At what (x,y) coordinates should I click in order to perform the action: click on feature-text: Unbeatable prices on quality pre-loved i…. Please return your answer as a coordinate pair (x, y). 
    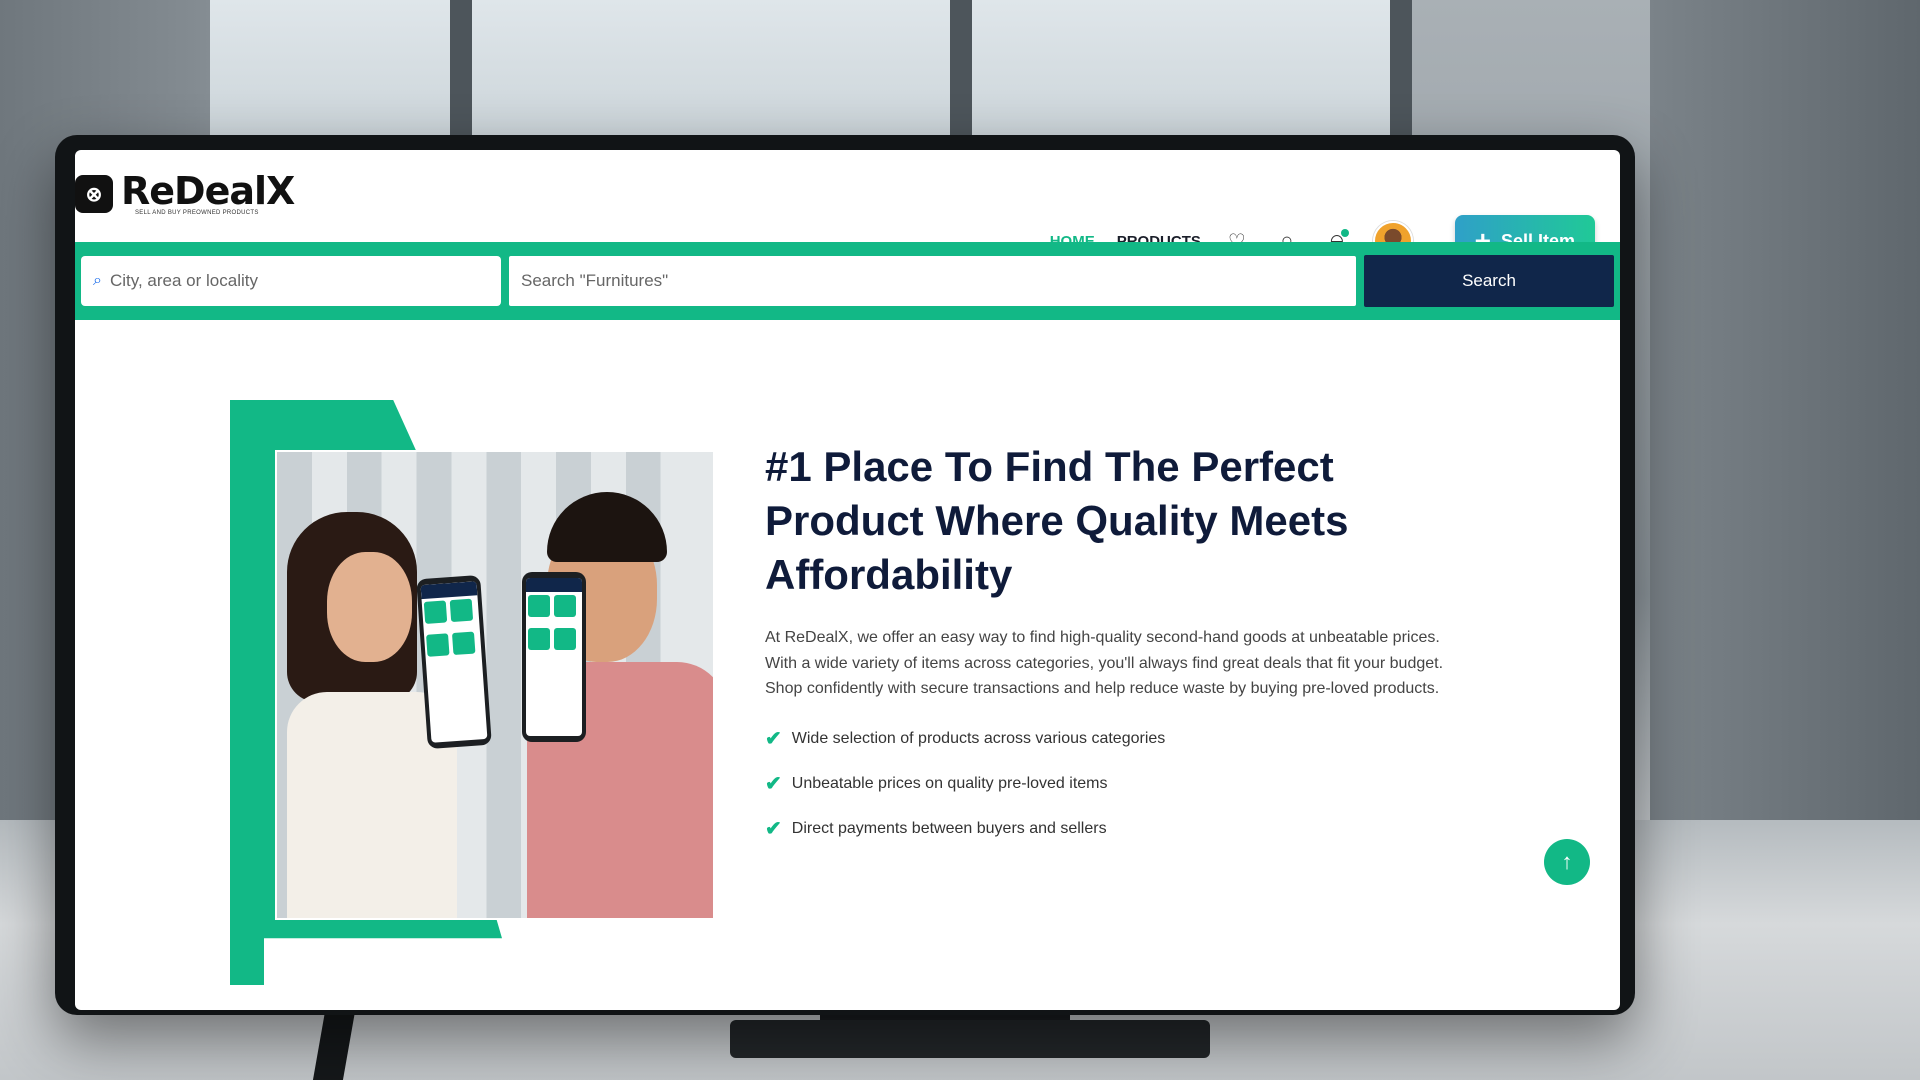
    Looking at the image, I should click on (949, 783).